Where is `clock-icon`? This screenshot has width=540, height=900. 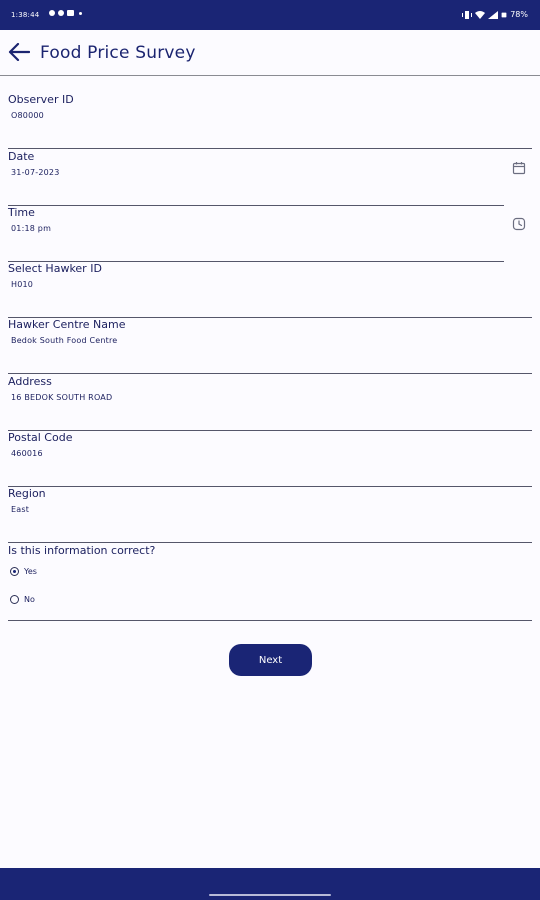 clock-icon is located at coordinates (519, 224).